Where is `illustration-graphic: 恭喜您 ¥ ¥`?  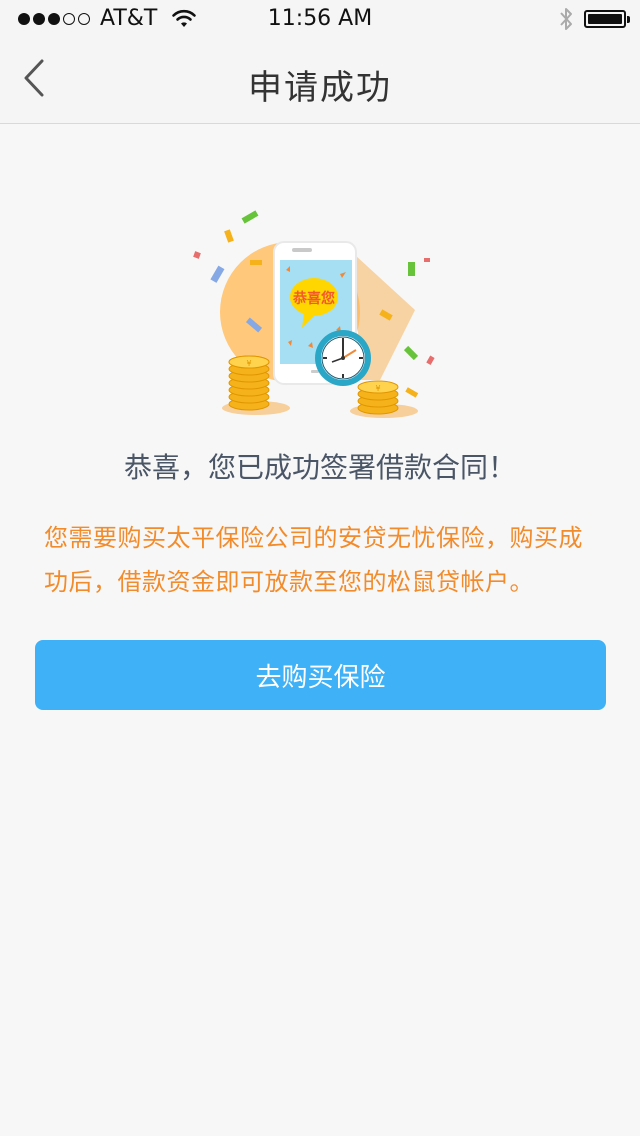
illustration-graphic: 恭喜您 ¥ ¥ is located at coordinates (314, 314).